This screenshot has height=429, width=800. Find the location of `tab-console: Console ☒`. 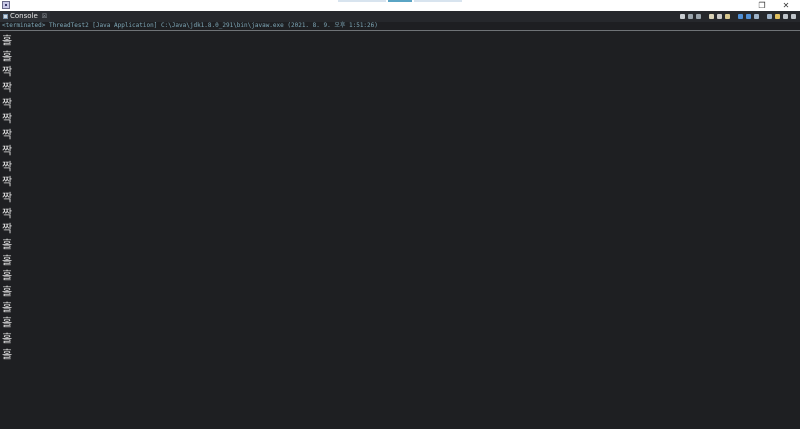

tab-console: Console ☒ is located at coordinates (25, 16).